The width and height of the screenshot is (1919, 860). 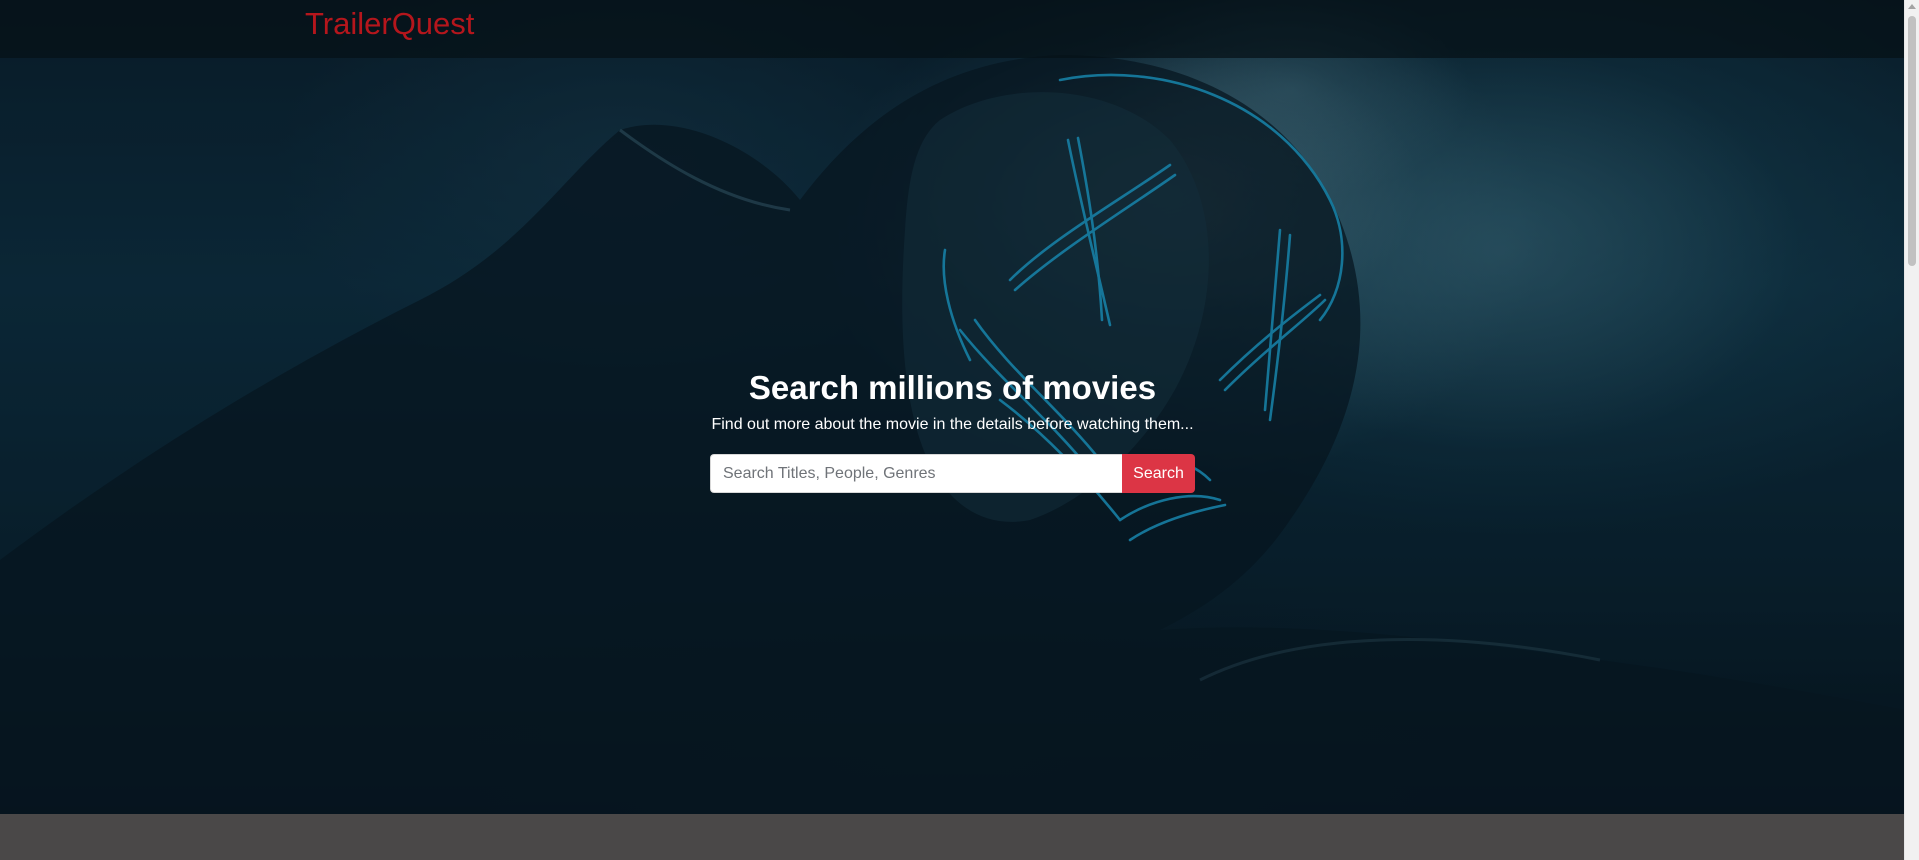 I want to click on scroll-up-arrow-icon, so click(x=1912, y=6).